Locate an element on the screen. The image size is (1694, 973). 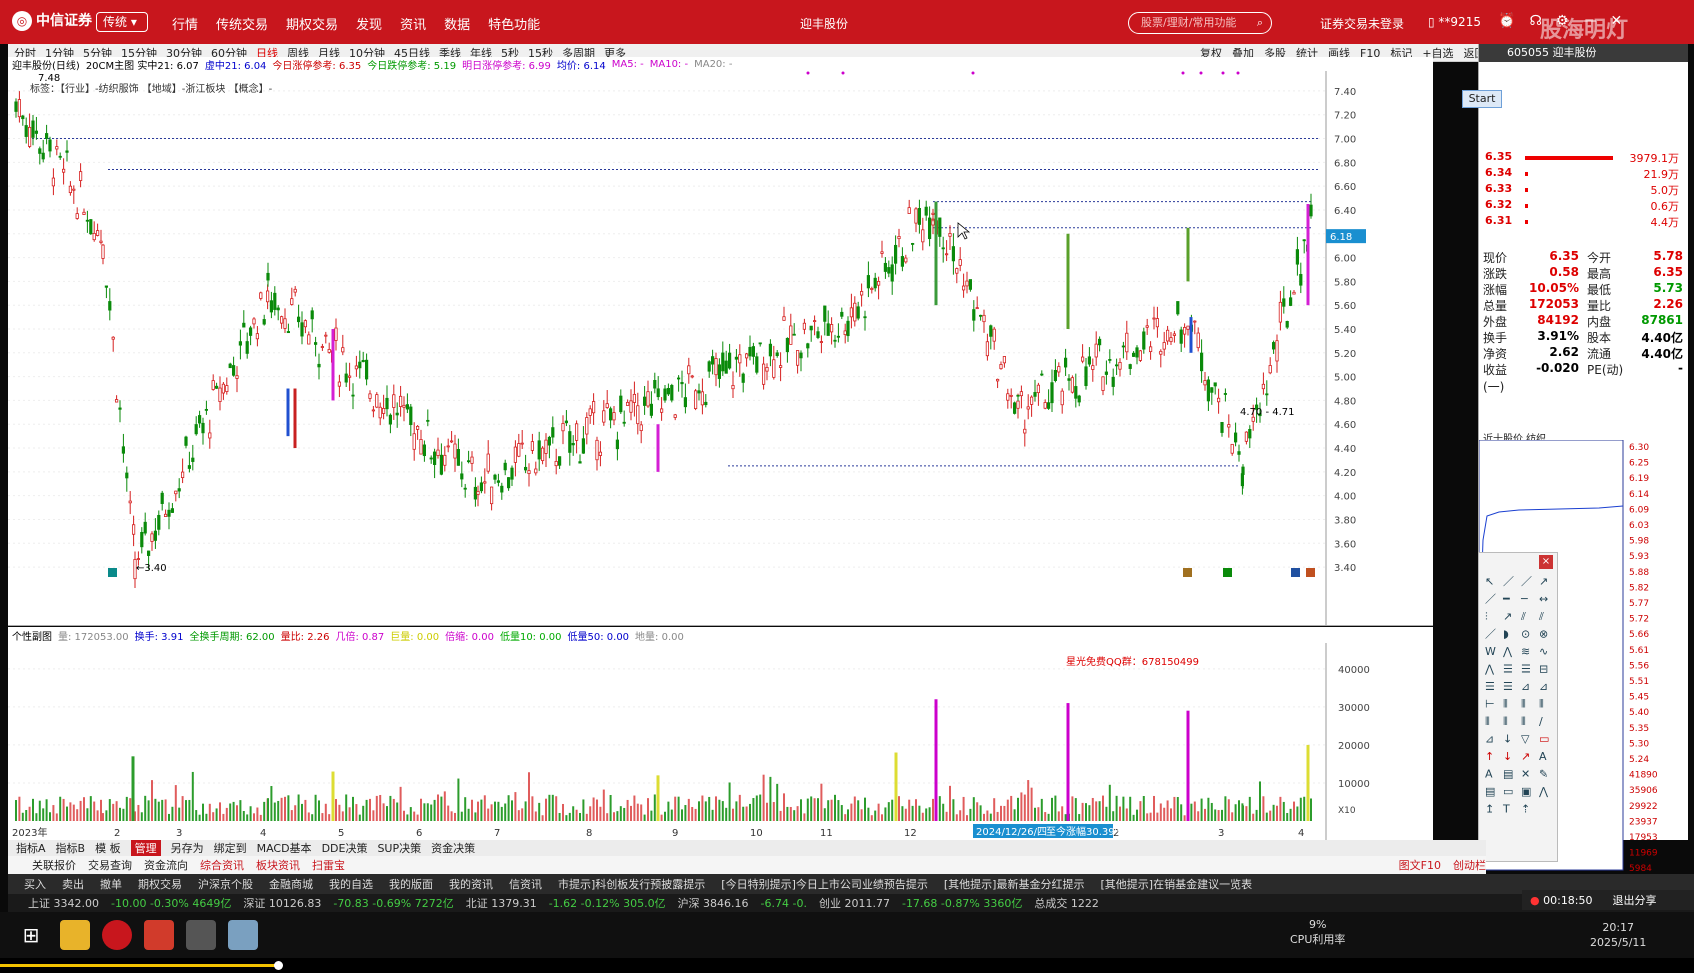
info-tab: 综合资讯 is located at coordinates (222, 865).